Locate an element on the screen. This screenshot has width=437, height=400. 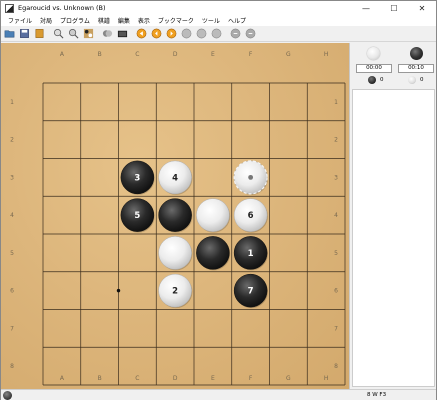
menu-help: ヘルプ is located at coordinates (237, 20).